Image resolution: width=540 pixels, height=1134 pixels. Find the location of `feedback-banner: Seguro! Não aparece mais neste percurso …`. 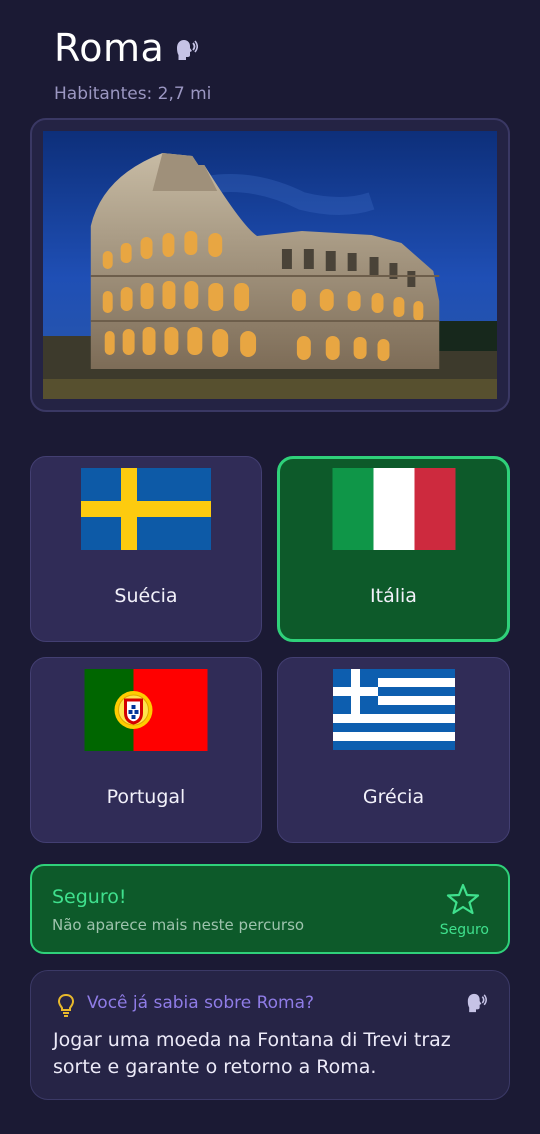

feedback-banner: Seguro! Não aparece mais neste percurso … is located at coordinates (270, 909).